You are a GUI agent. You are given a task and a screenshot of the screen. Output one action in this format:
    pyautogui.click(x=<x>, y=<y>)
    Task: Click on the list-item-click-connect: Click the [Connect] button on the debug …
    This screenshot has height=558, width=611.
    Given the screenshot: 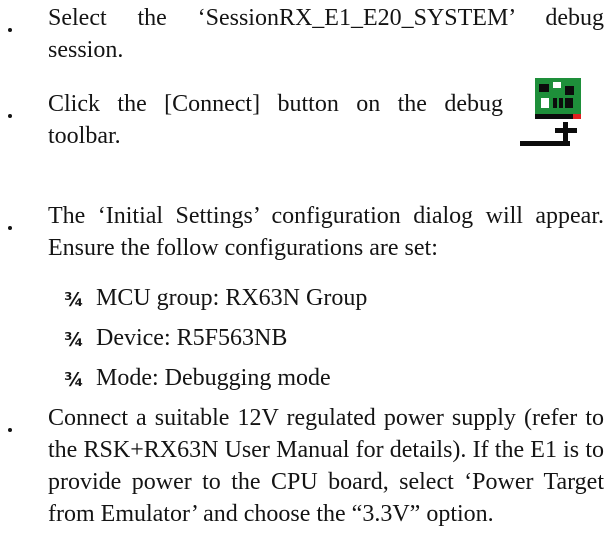 What is the action you would take?
    pyautogui.click(x=275, y=120)
    